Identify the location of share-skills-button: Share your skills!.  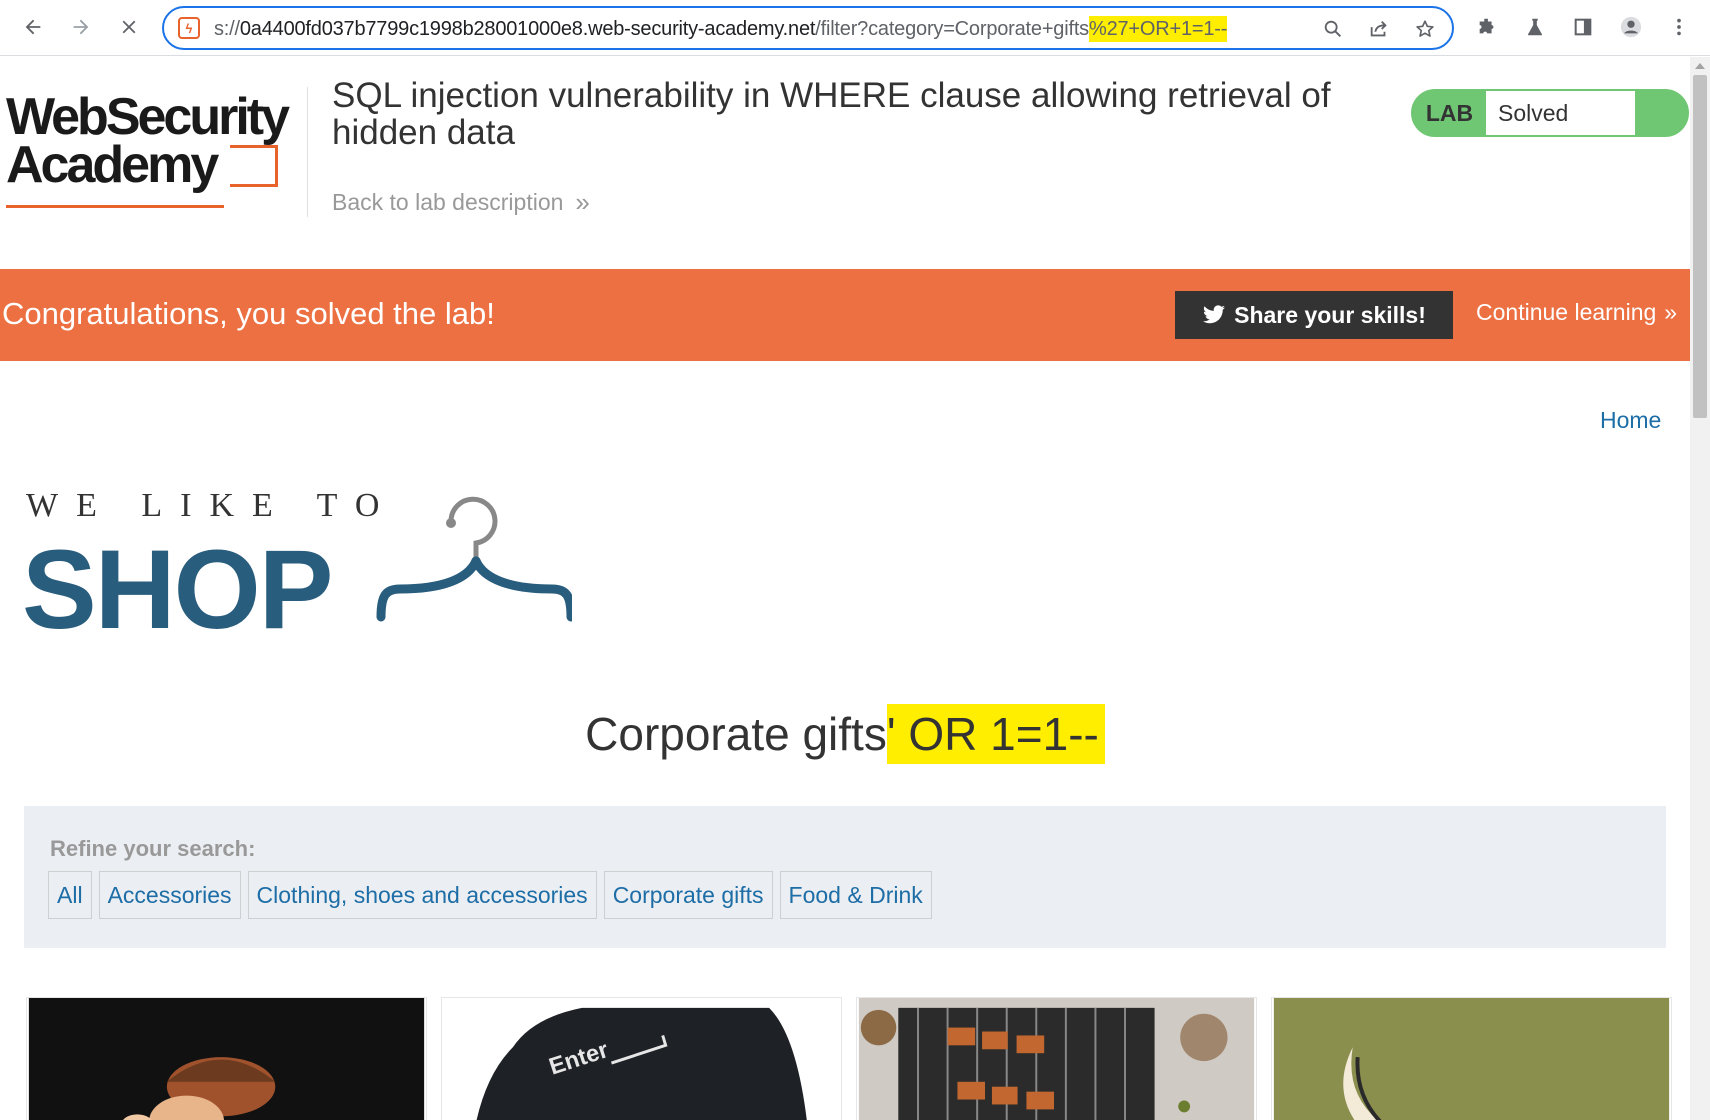
(1314, 315).